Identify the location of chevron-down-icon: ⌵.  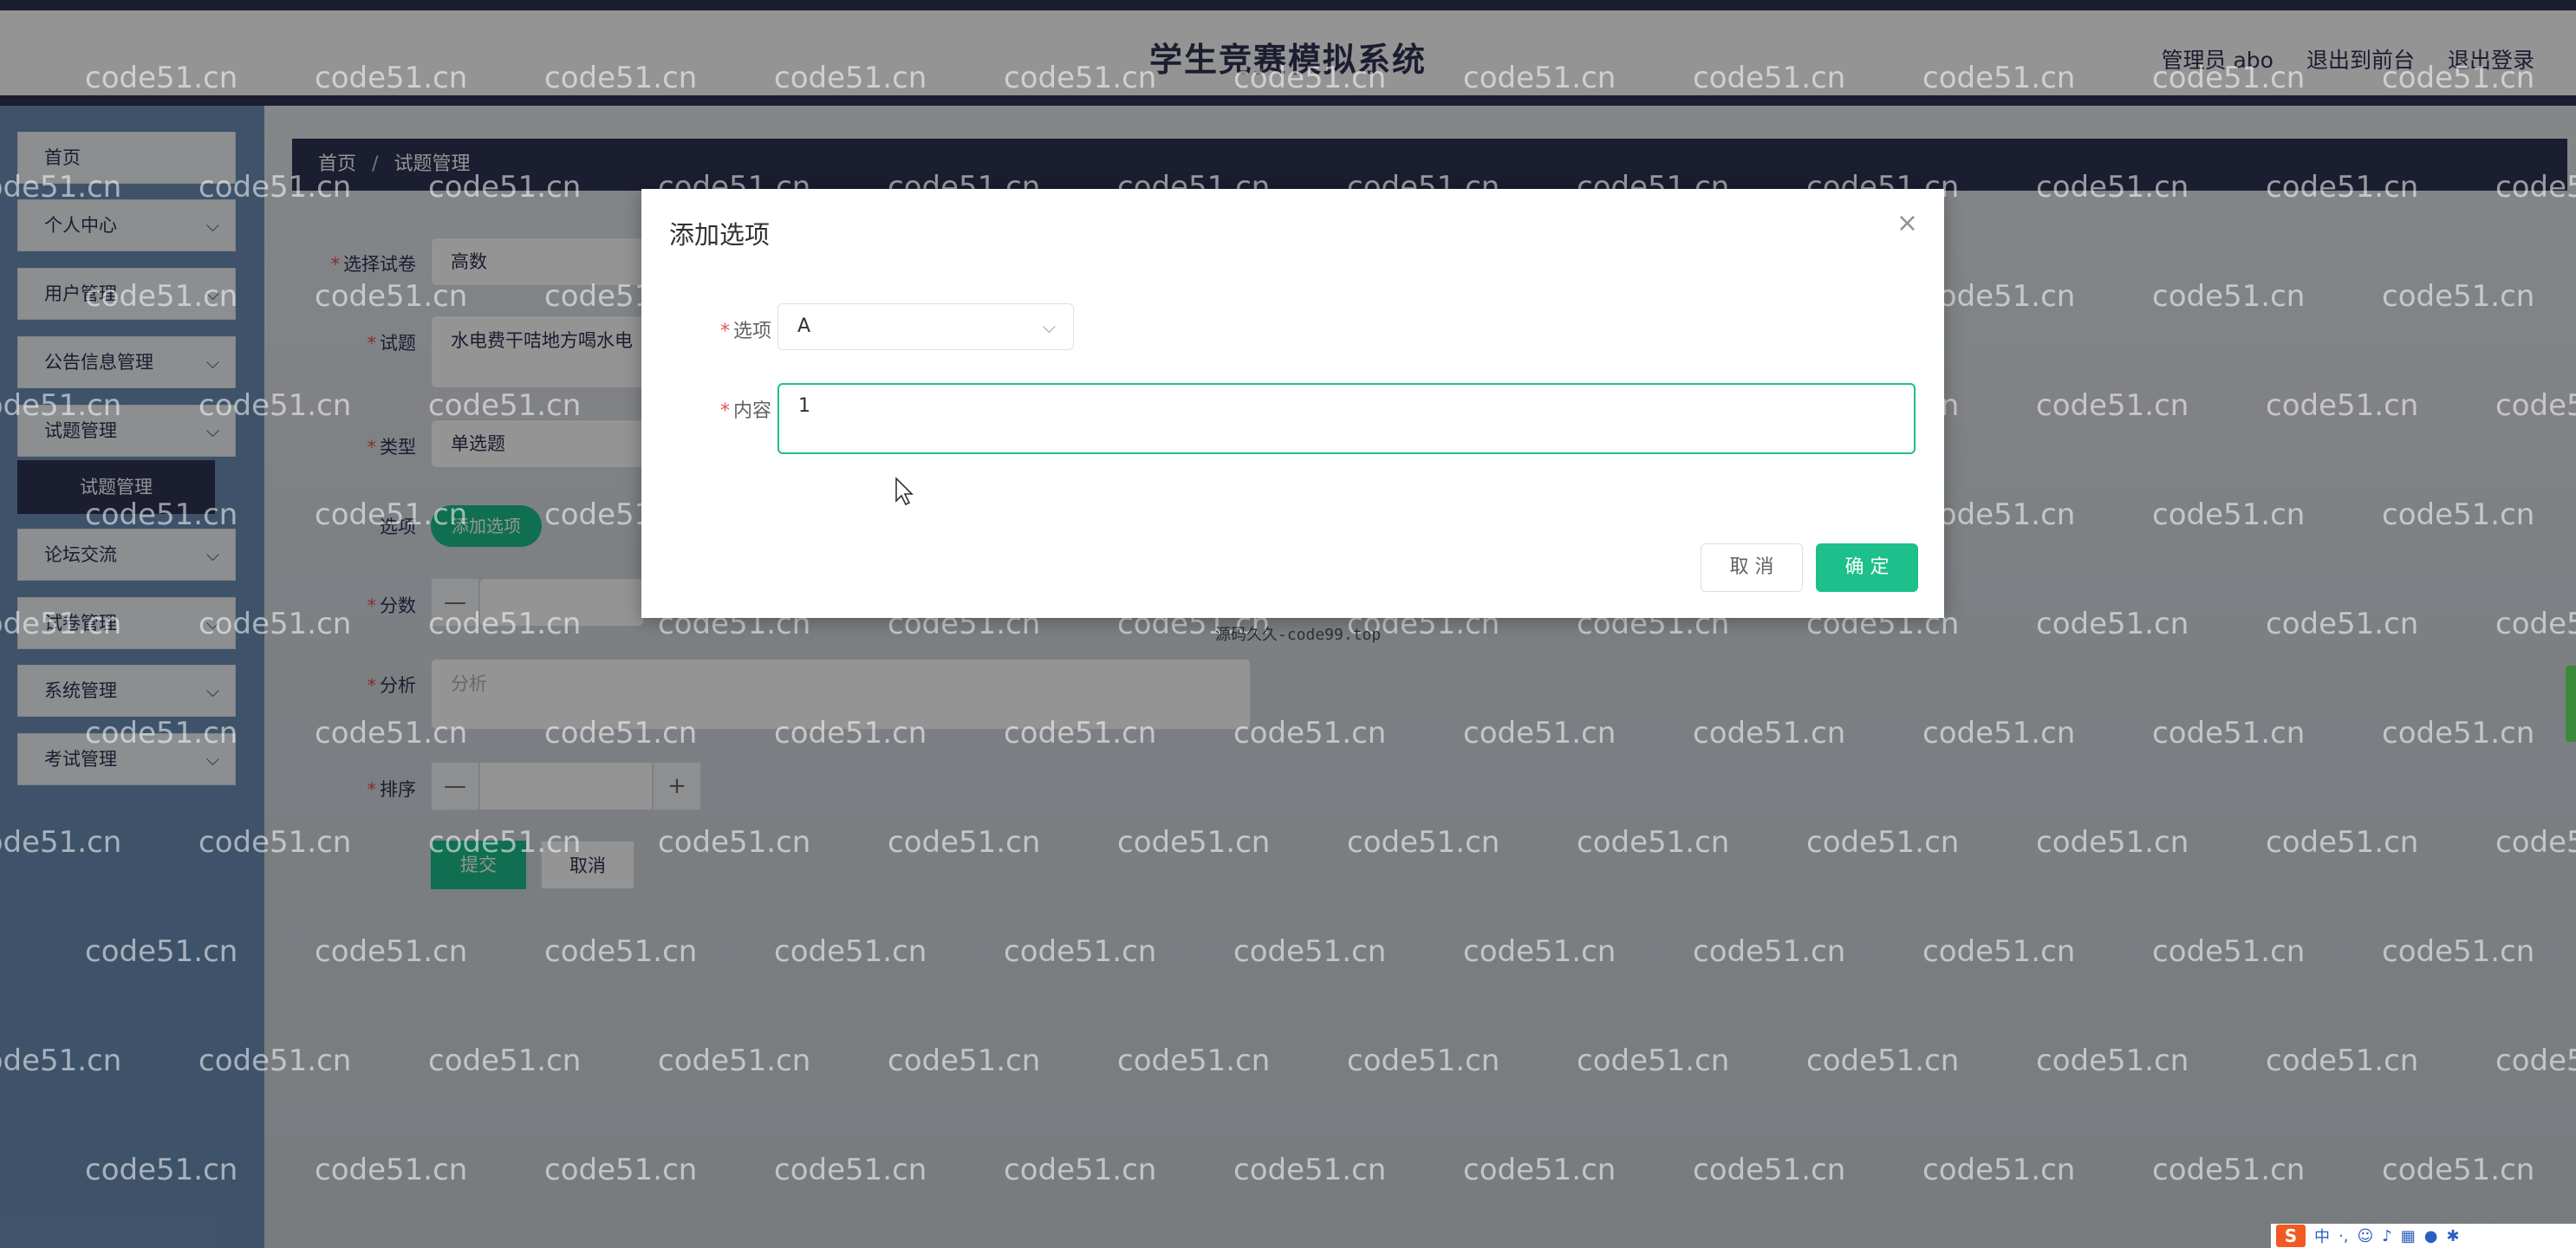
(1049, 326).